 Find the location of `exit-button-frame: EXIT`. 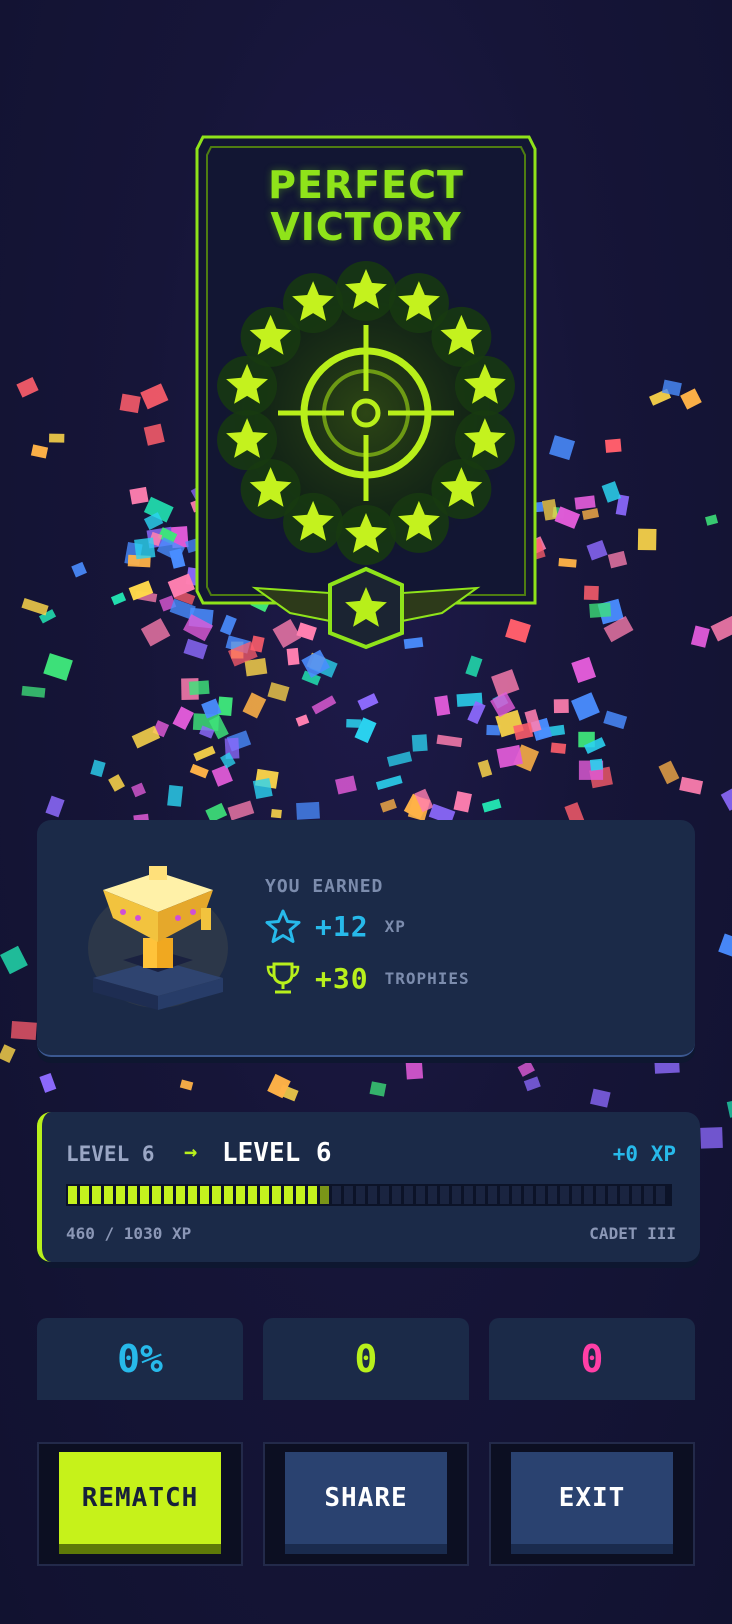

exit-button-frame: EXIT is located at coordinates (592, 1504).